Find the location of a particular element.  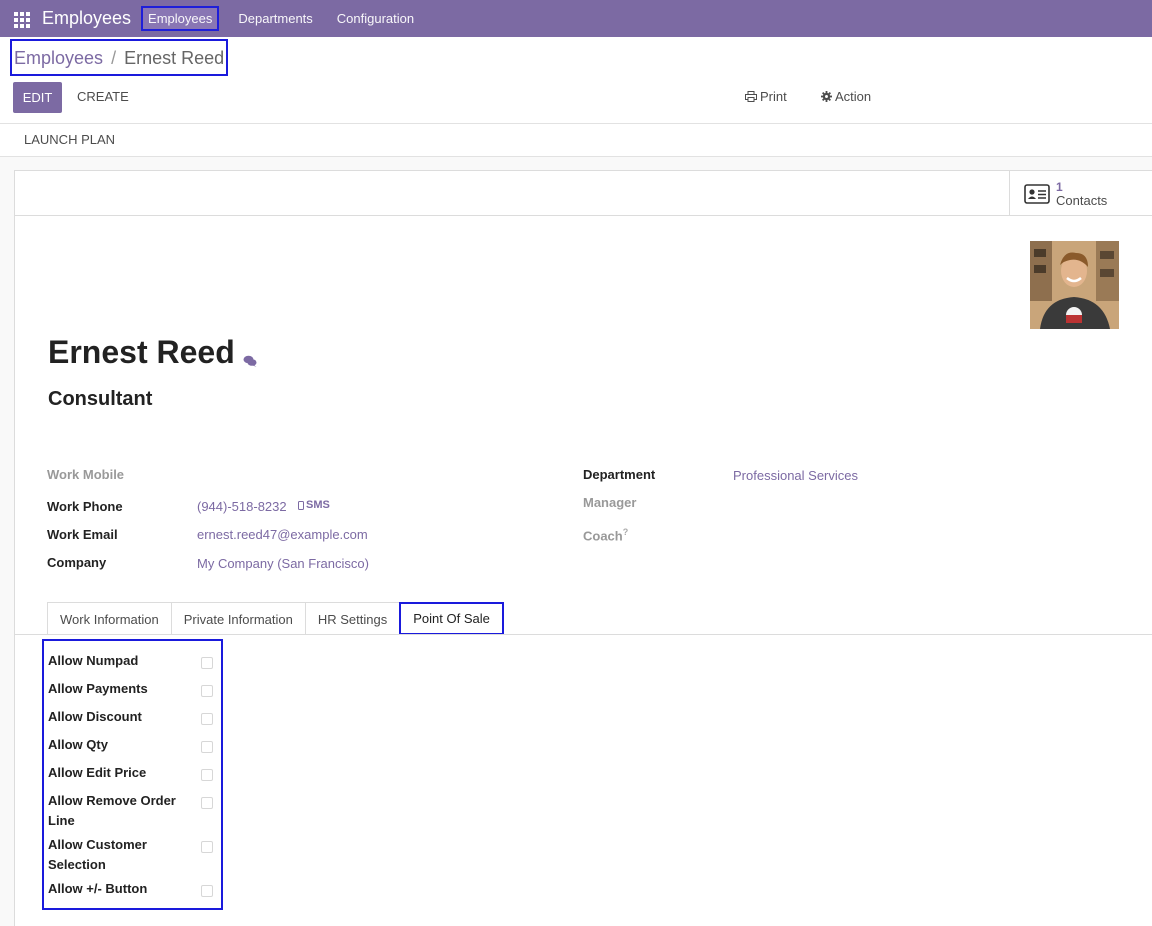

allow-customer-selection-label: Allow Customer Selection is located at coordinates (97, 854).